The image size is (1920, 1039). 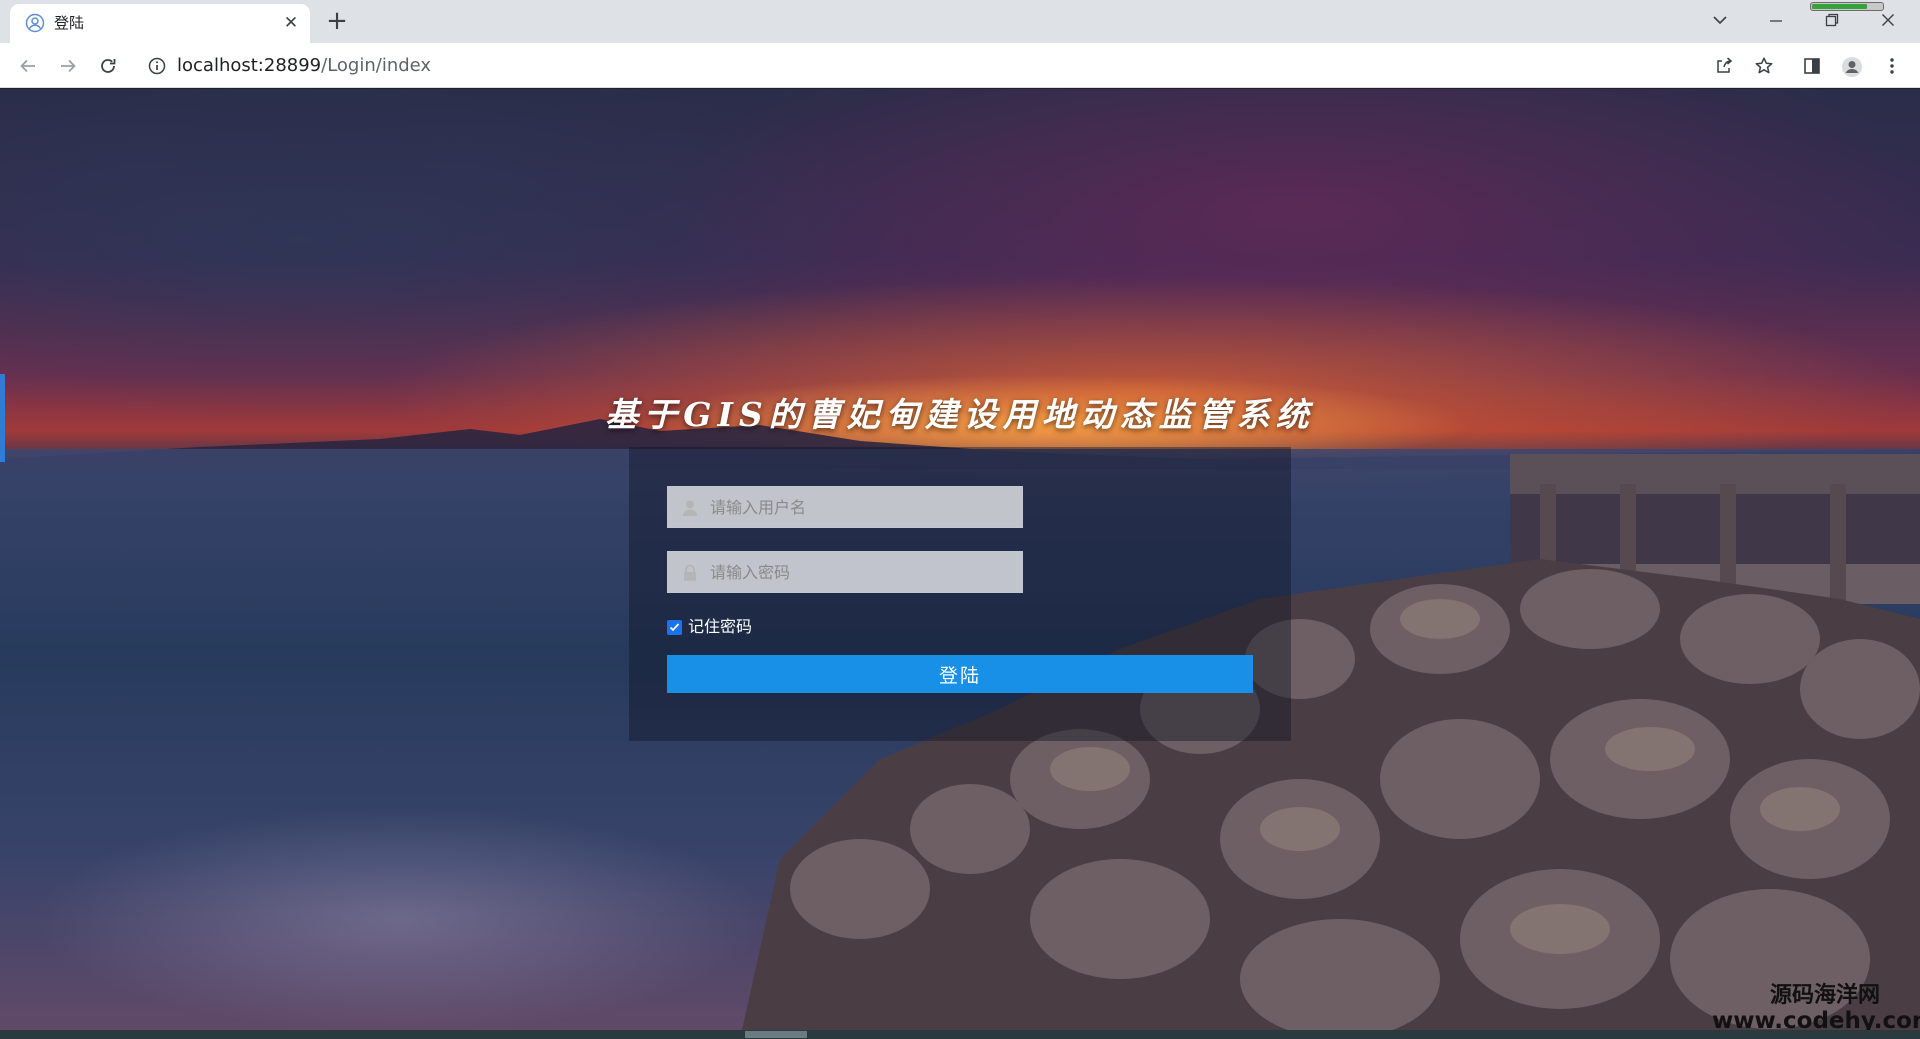 I want to click on new-tab-button: +, so click(x=337, y=22).